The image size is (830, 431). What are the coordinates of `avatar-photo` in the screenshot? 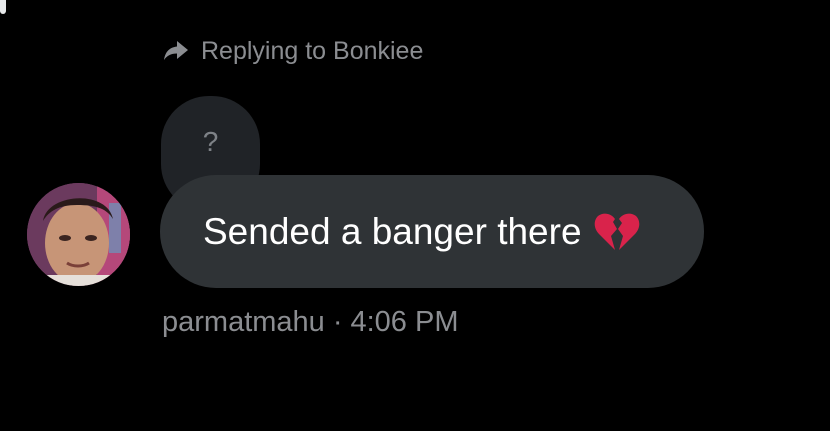 It's located at (78, 234).